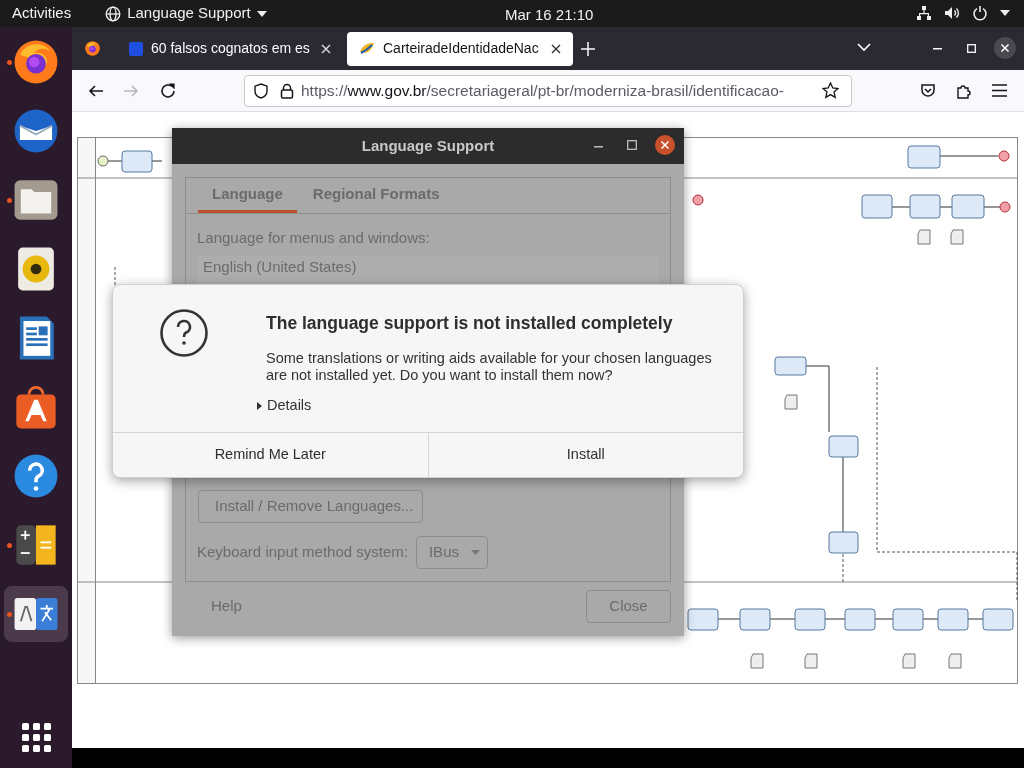  What do you see at coordinates (964, 90) in the screenshot?
I see `puzzle-piece-icon` at bounding box center [964, 90].